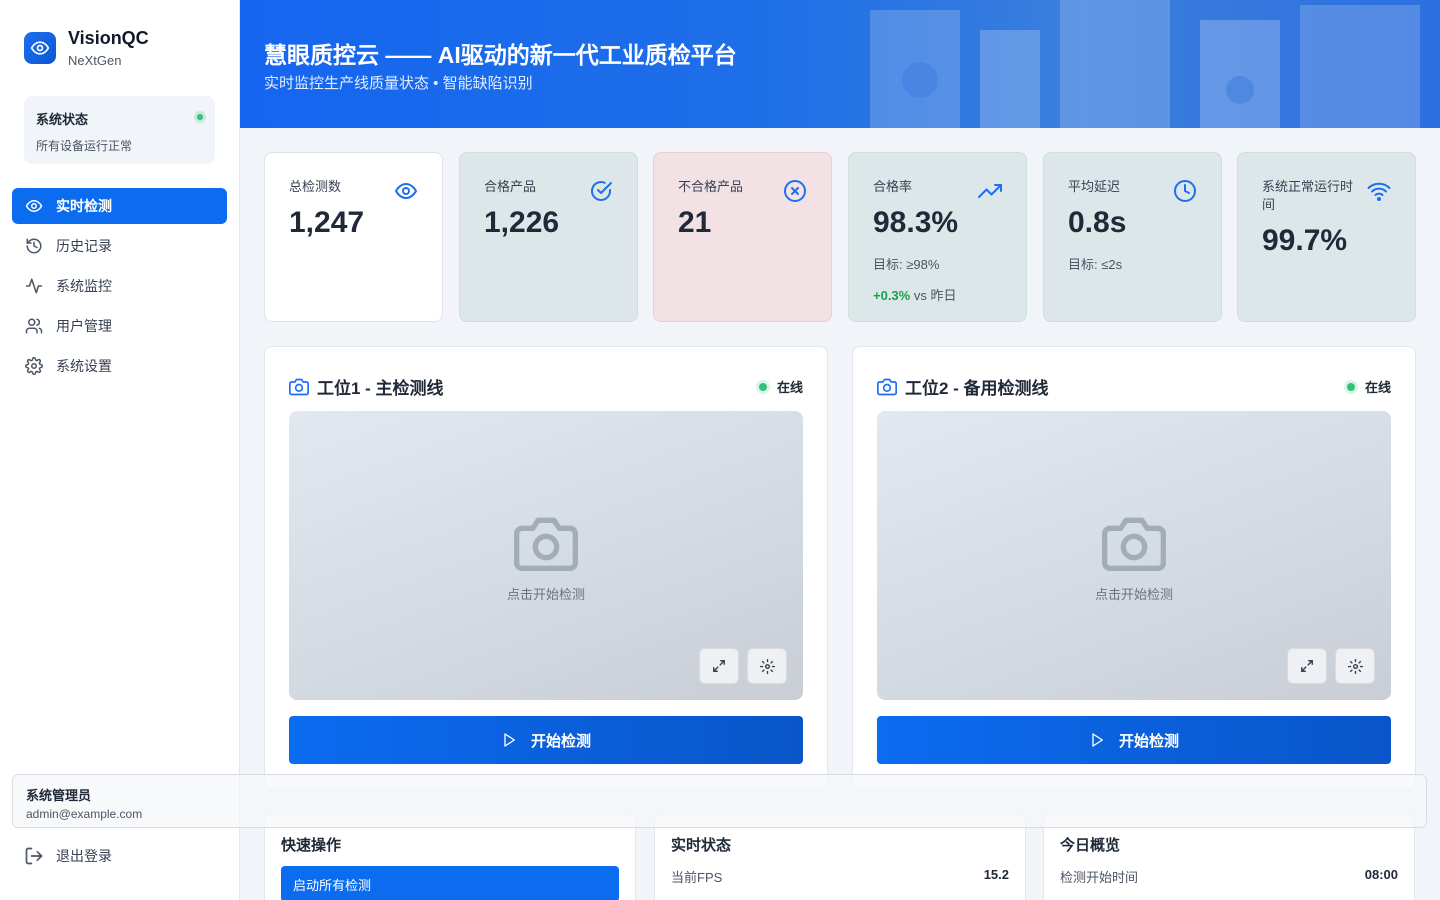  What do you see at coordinates (500, 55) in the screenshot?
I see `page-title: 慧眼质控云 —— AI驱动的新一代工业质检平台` at bounding box center [500, 55].